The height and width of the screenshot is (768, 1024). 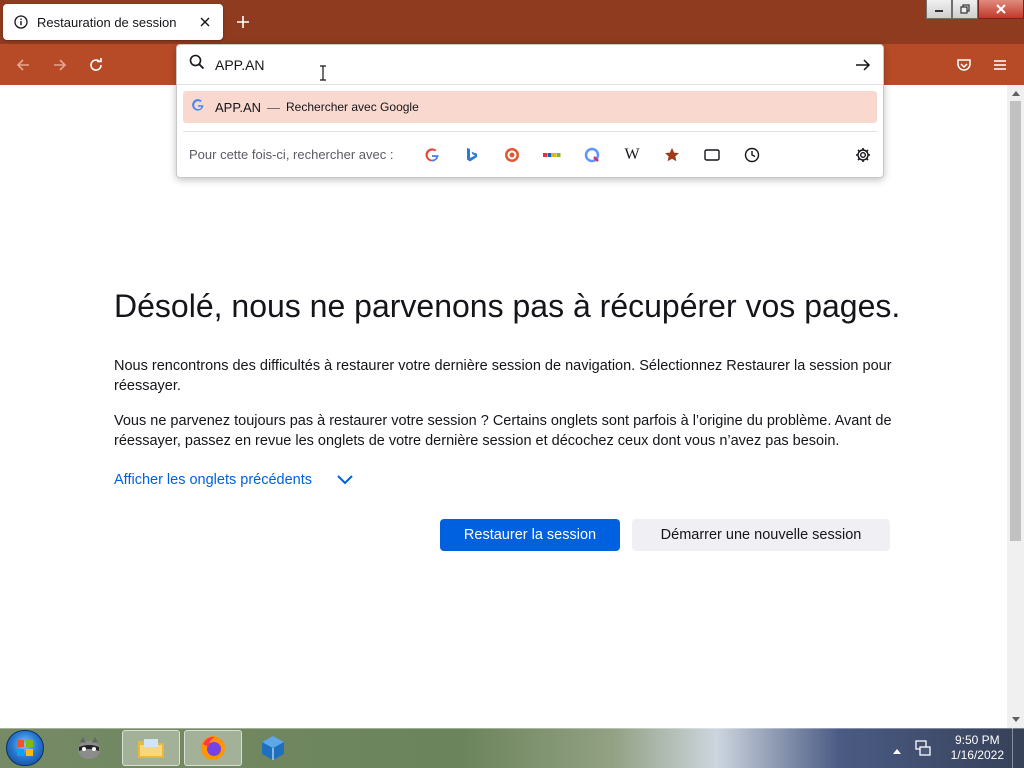 What do you see at coordinates (512, 155) in the screenshot?
I see `duckduckgo-icon` at bounding box center [512, 155].